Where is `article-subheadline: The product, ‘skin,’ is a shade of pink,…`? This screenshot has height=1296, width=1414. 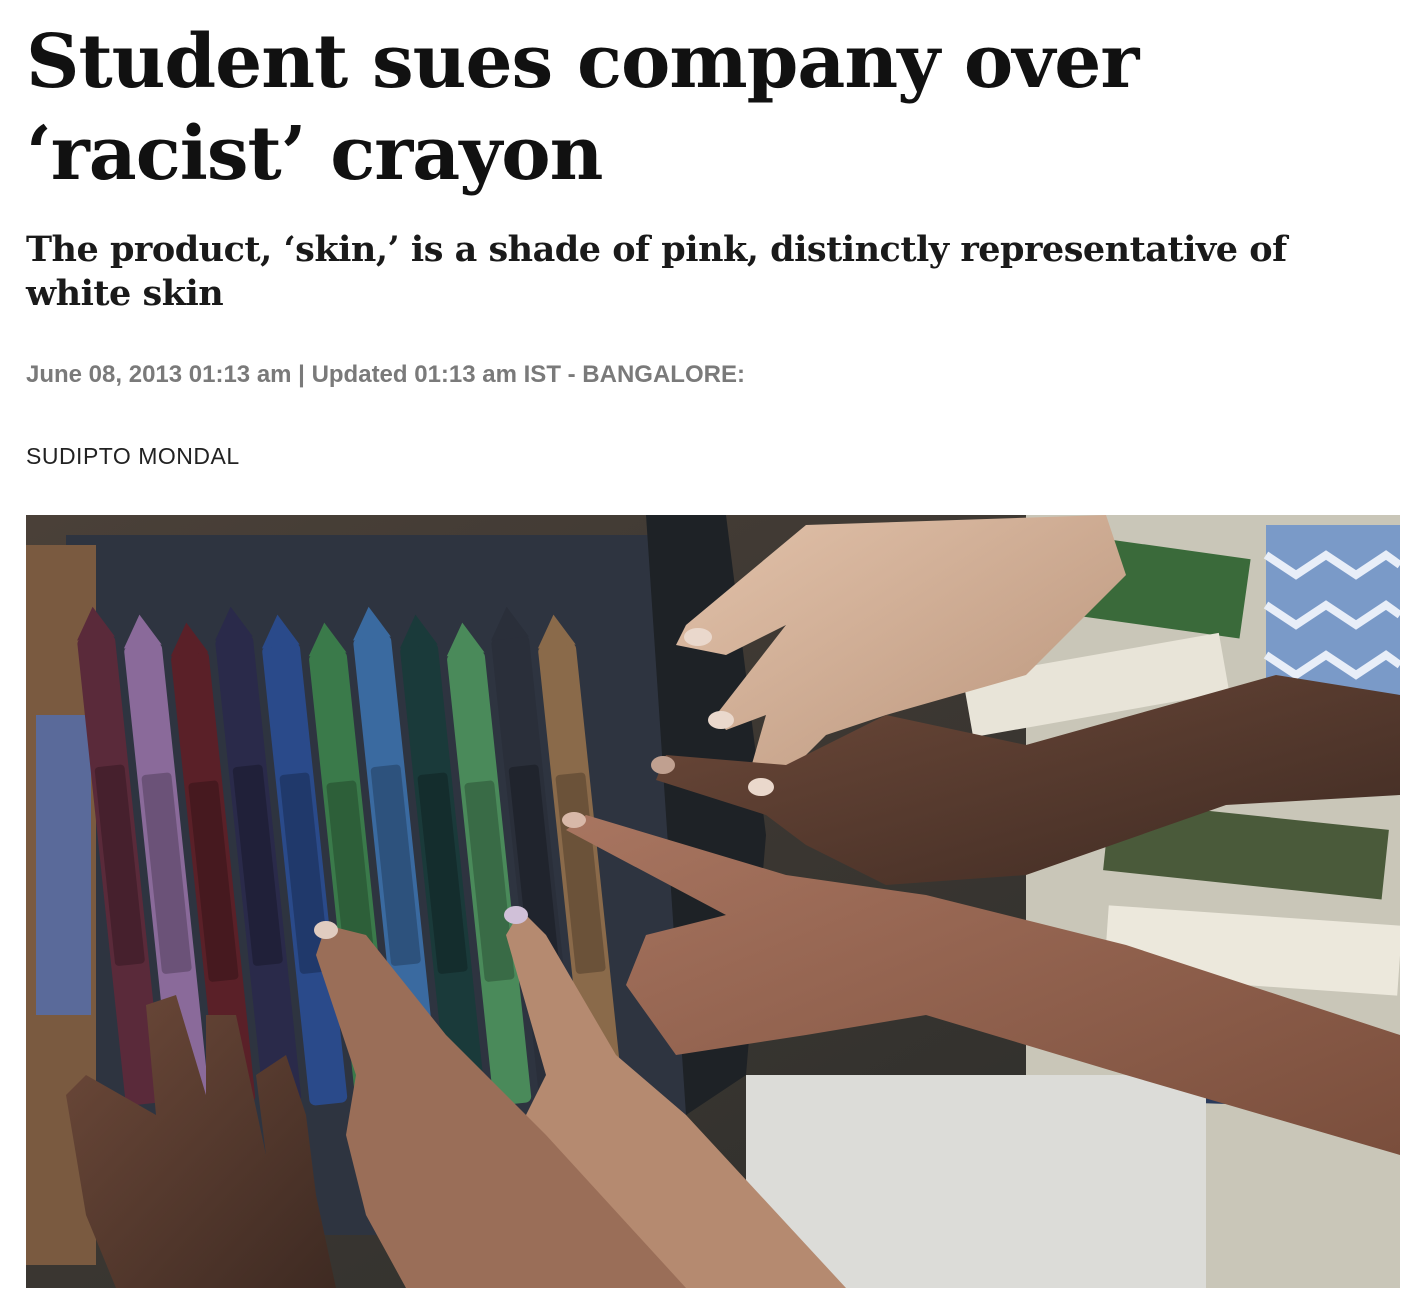
article-subheadline: The product, ‘skin,’ is a shade of pink,… is located at coordinates (656, 271).